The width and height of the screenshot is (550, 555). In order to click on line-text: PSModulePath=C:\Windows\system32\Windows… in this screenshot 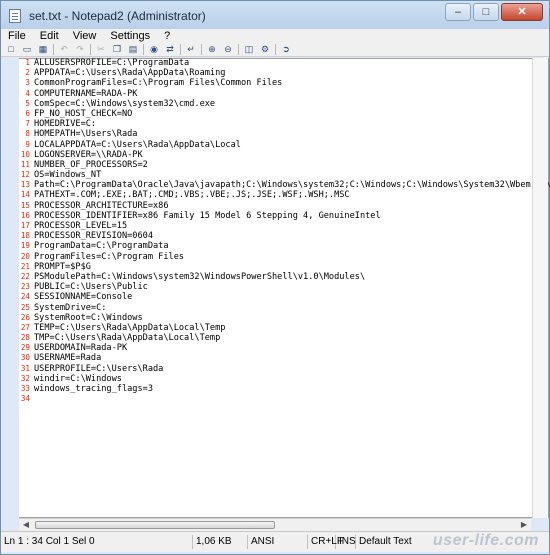, I will do `click(199, 277)`.